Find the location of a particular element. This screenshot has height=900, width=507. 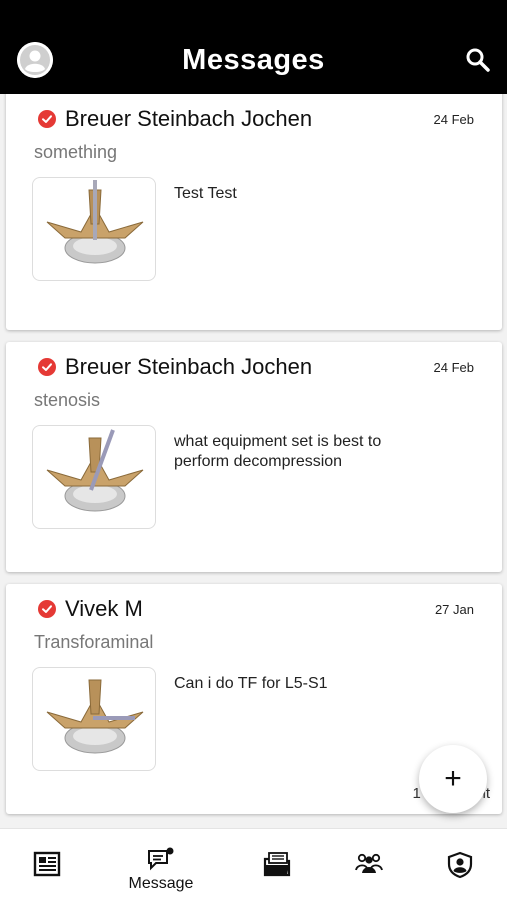

post-date: 27 Jan is located at coordinates (454, 609).